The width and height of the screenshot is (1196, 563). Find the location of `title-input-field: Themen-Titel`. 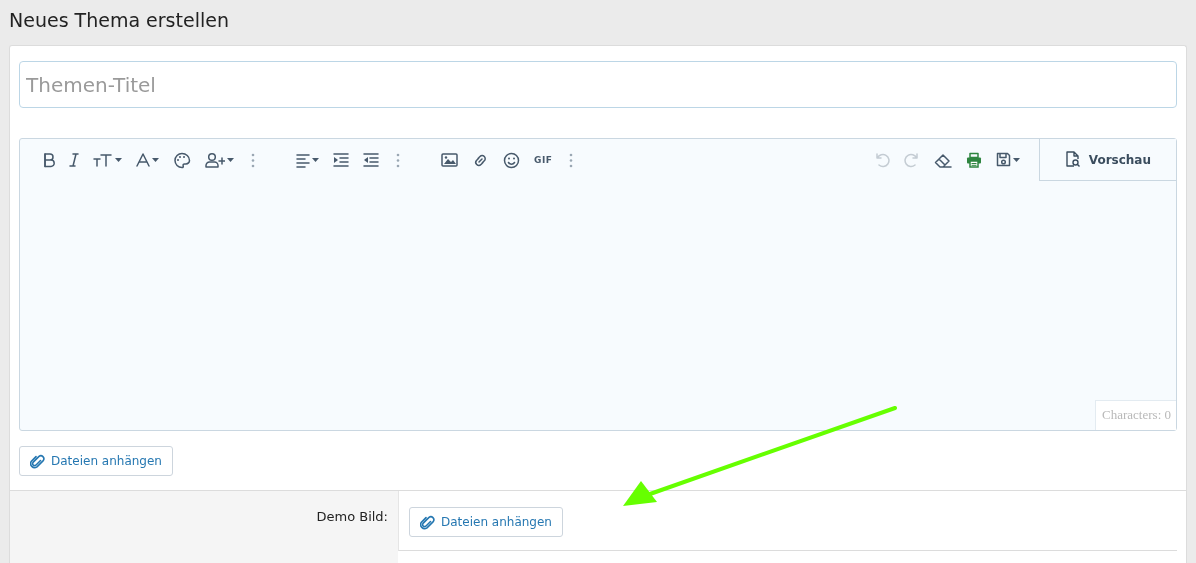

title-input-field: Themen-Titel is located at coordinates (598, 84).